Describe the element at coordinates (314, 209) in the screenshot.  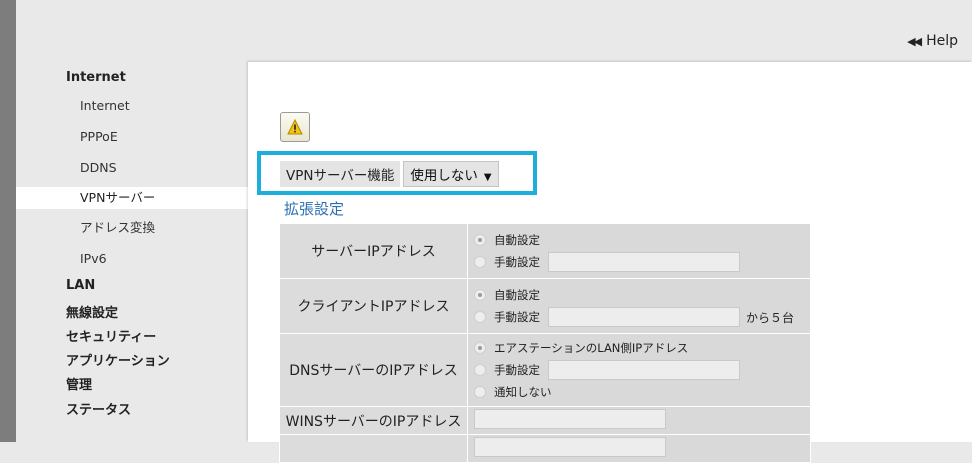
I see `extended-settings-heading: 拡張設定` at that location.